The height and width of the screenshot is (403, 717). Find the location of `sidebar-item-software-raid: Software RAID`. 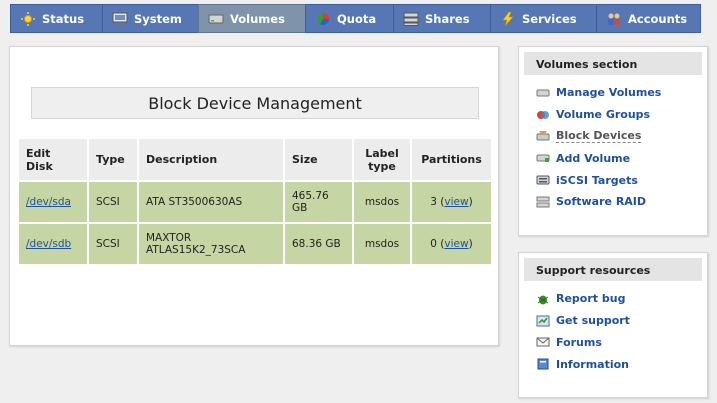

sidebar-item-software-raid: Software RAID is located at coordinates (621, 202).